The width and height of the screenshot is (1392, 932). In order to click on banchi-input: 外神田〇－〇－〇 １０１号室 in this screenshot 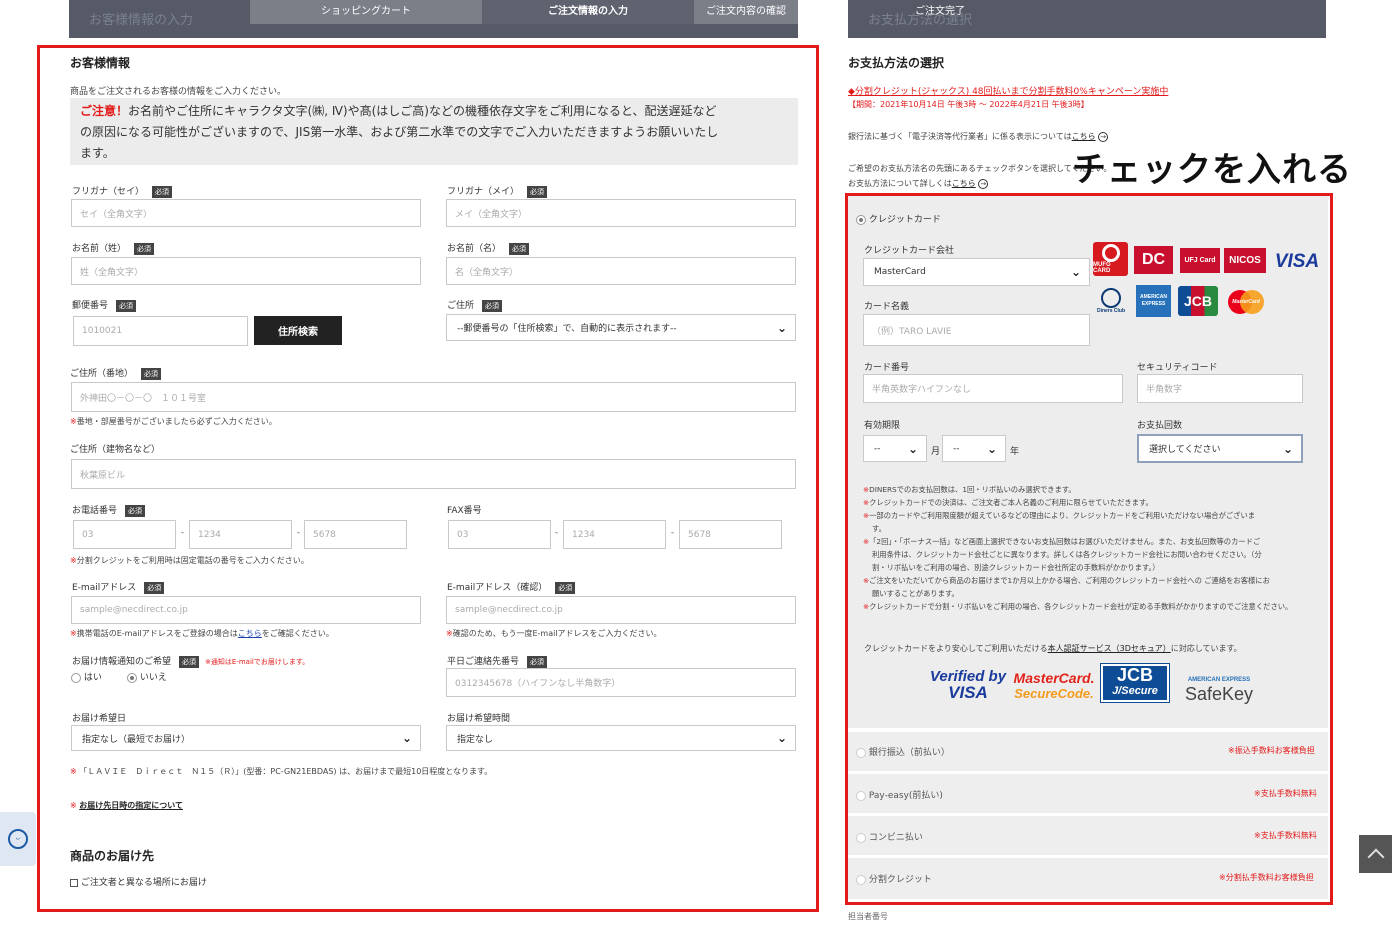, I will do `click(433, 397)`.